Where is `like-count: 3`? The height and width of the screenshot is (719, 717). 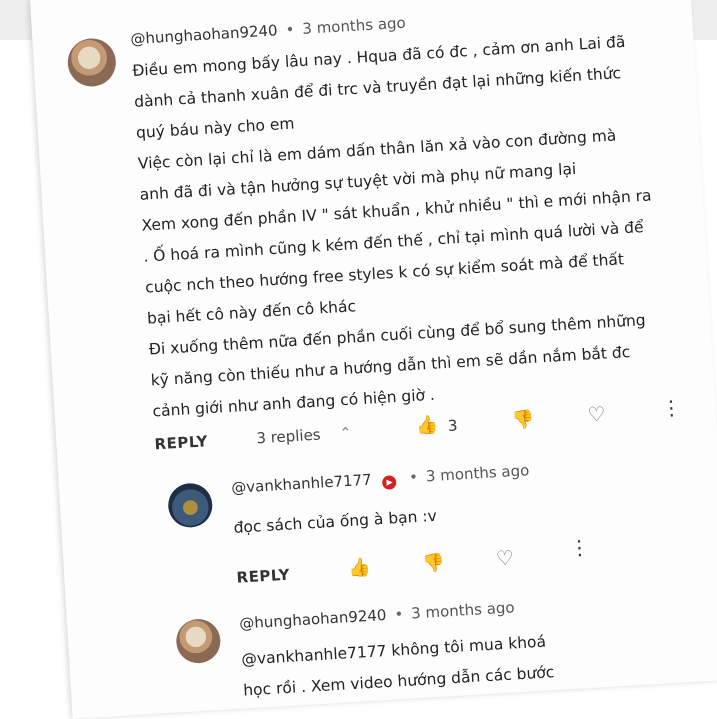 like-count: 3 is located at coordinates (453, 425).